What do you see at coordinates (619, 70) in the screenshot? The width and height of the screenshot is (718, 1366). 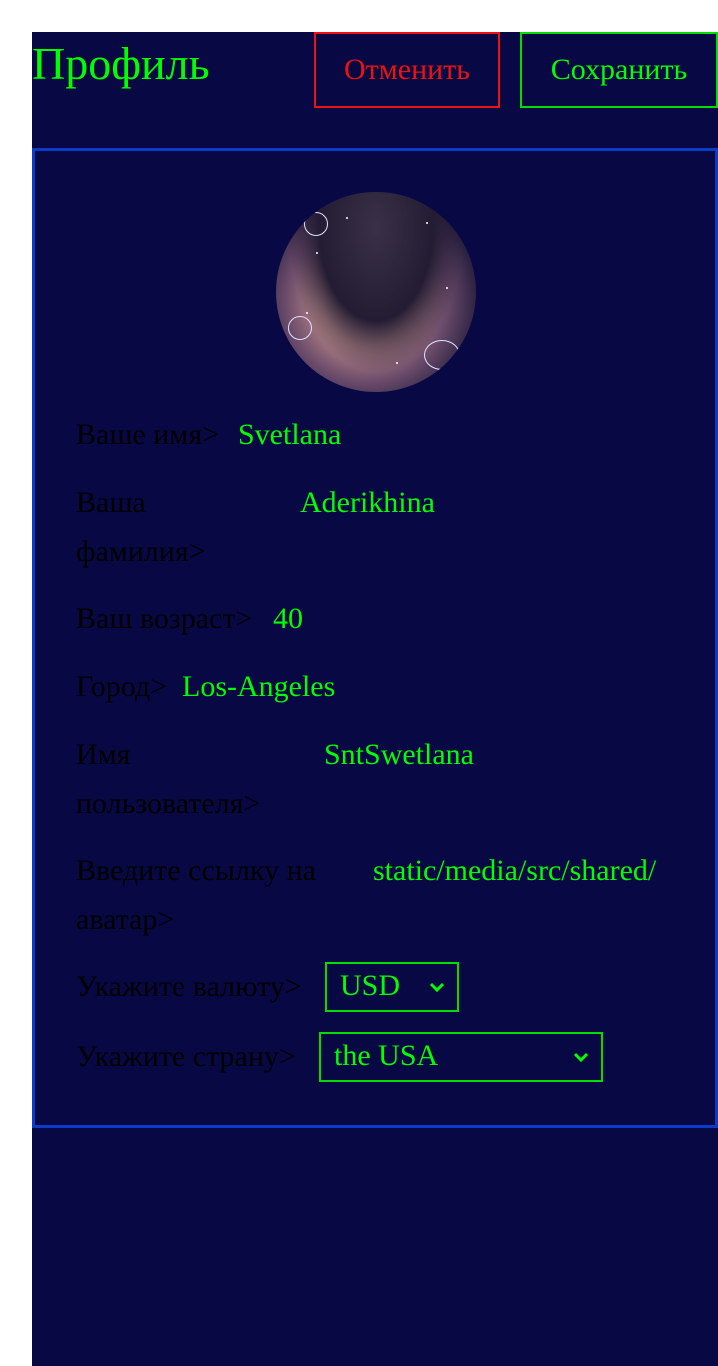 I see `save-button: Сохранить` at bounding box center [619, 70].